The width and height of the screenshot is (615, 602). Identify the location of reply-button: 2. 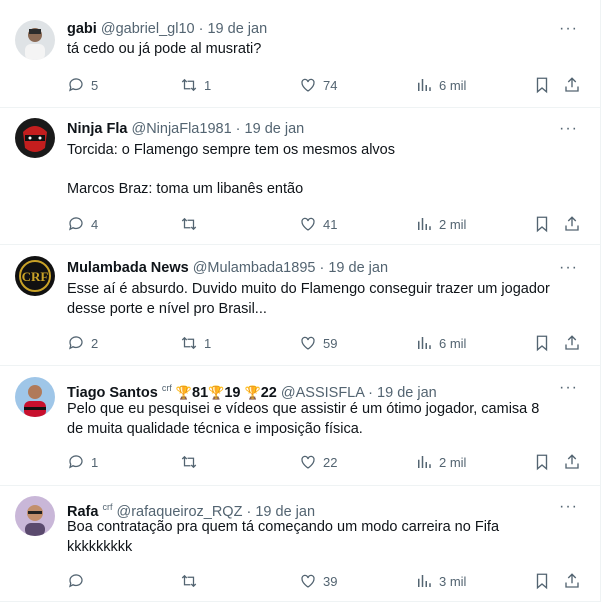
(82, 343).